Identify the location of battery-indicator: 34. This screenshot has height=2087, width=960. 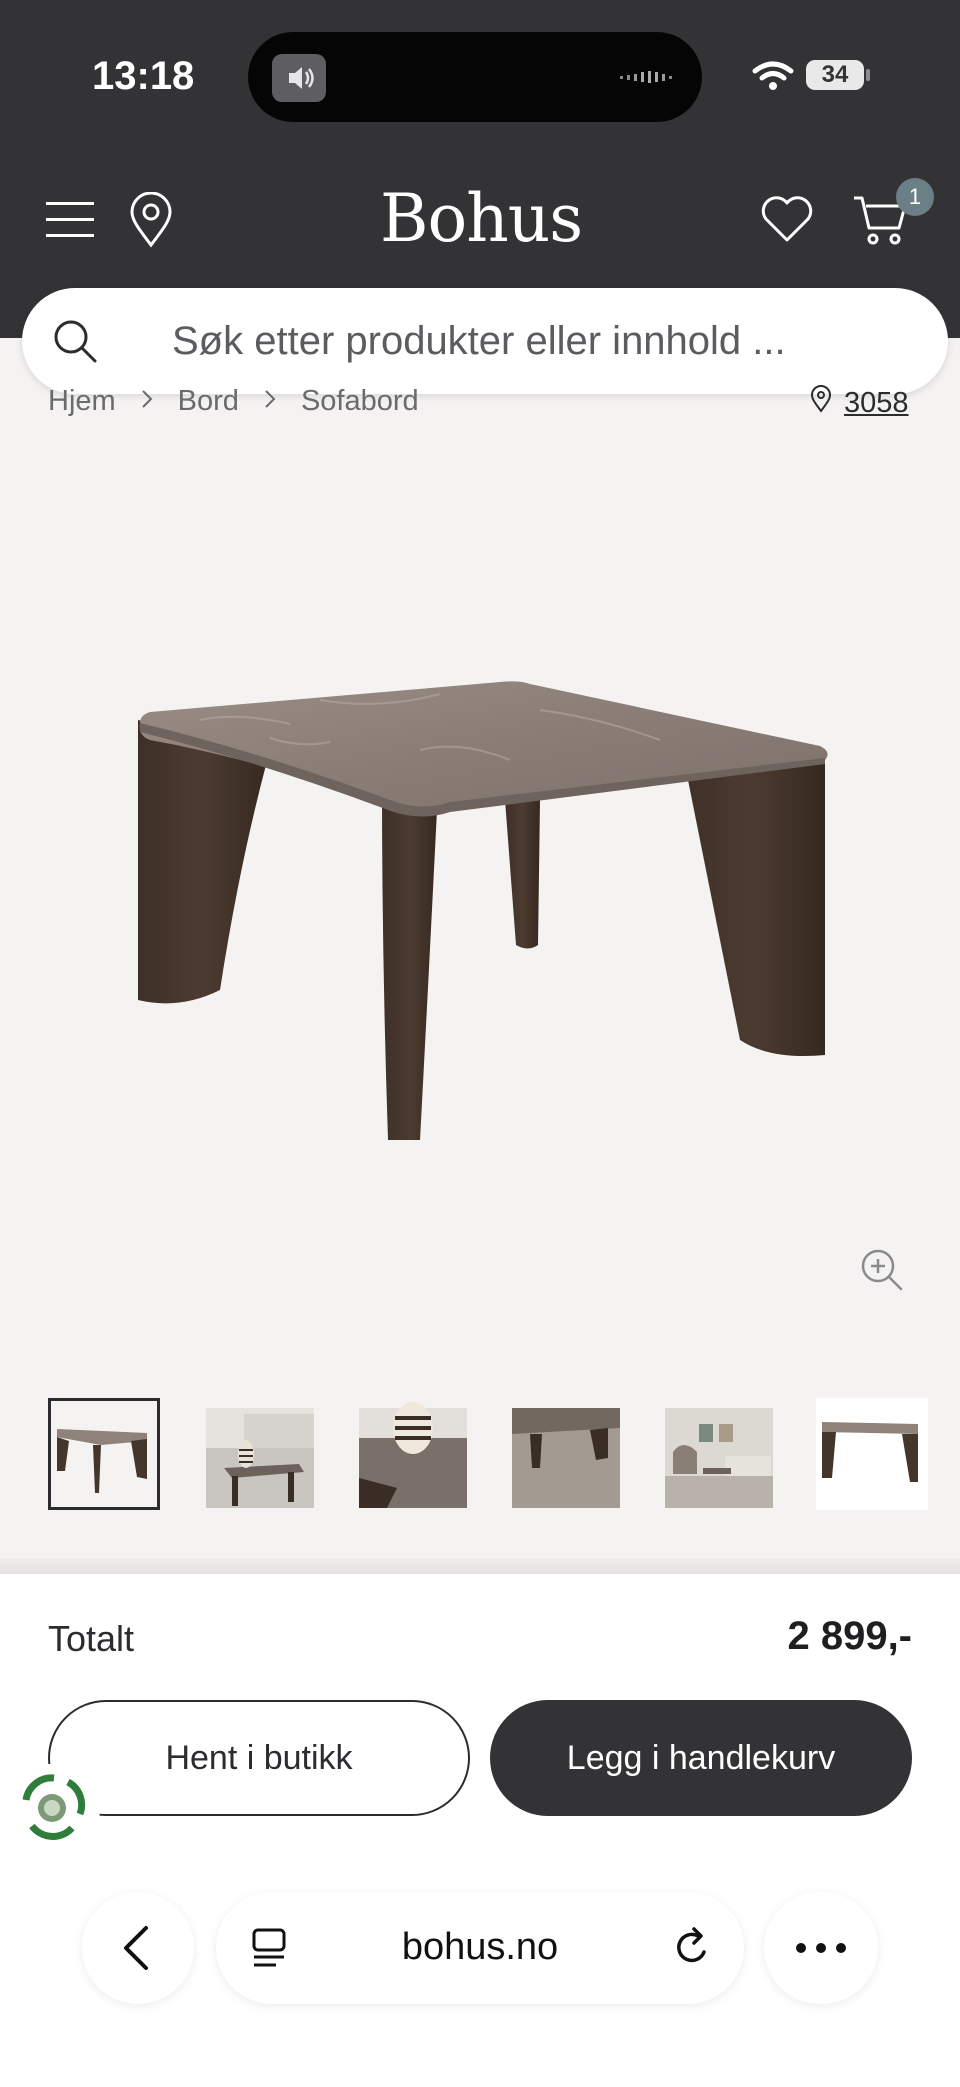
(835, 75).